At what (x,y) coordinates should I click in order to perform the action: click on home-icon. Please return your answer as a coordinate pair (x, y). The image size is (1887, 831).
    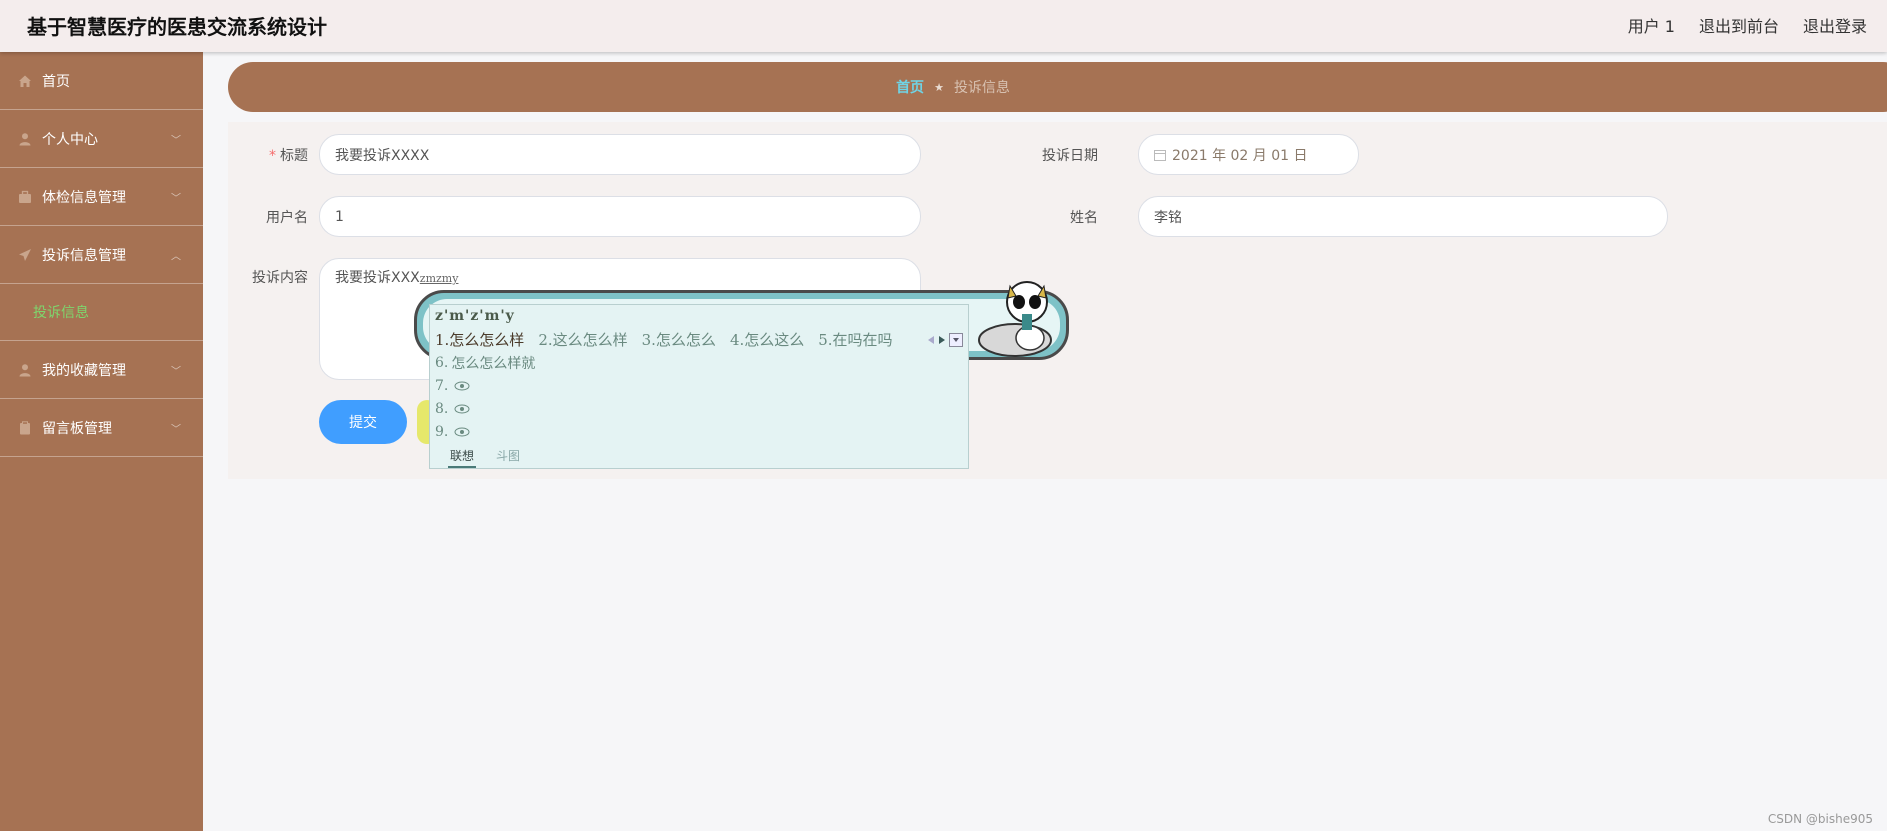
    Looking at the image, I should click on (25, 81).